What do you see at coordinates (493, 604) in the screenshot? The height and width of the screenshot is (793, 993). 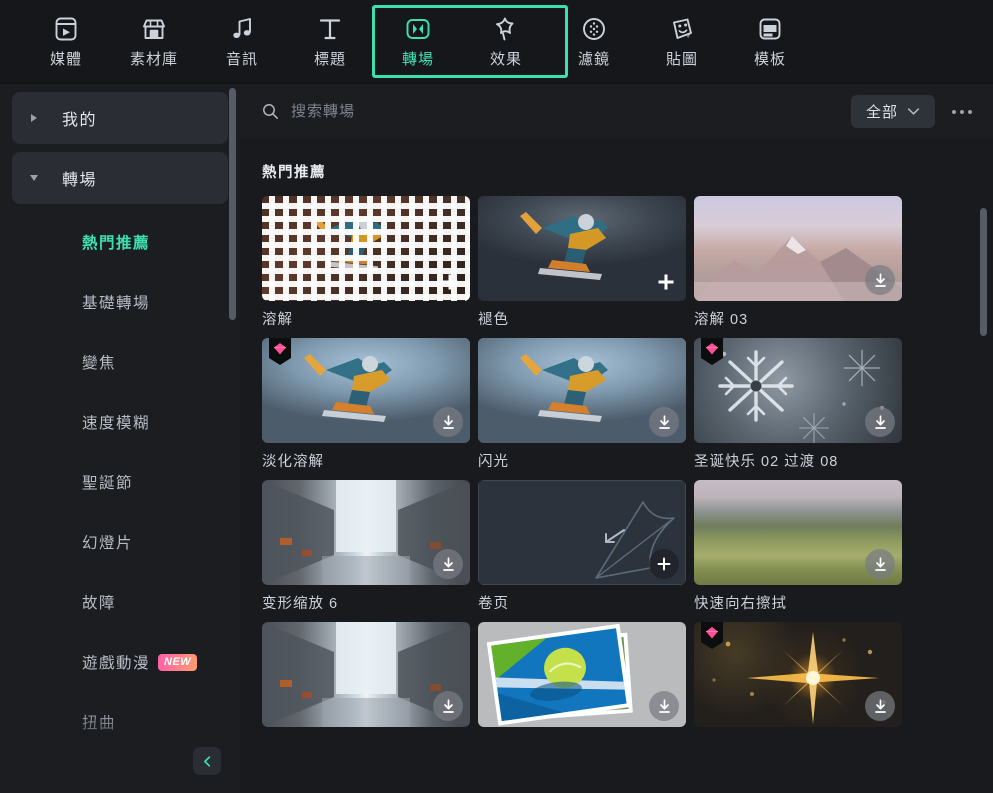 I see `card-label: 卷页` at bounding box center [493, 604].